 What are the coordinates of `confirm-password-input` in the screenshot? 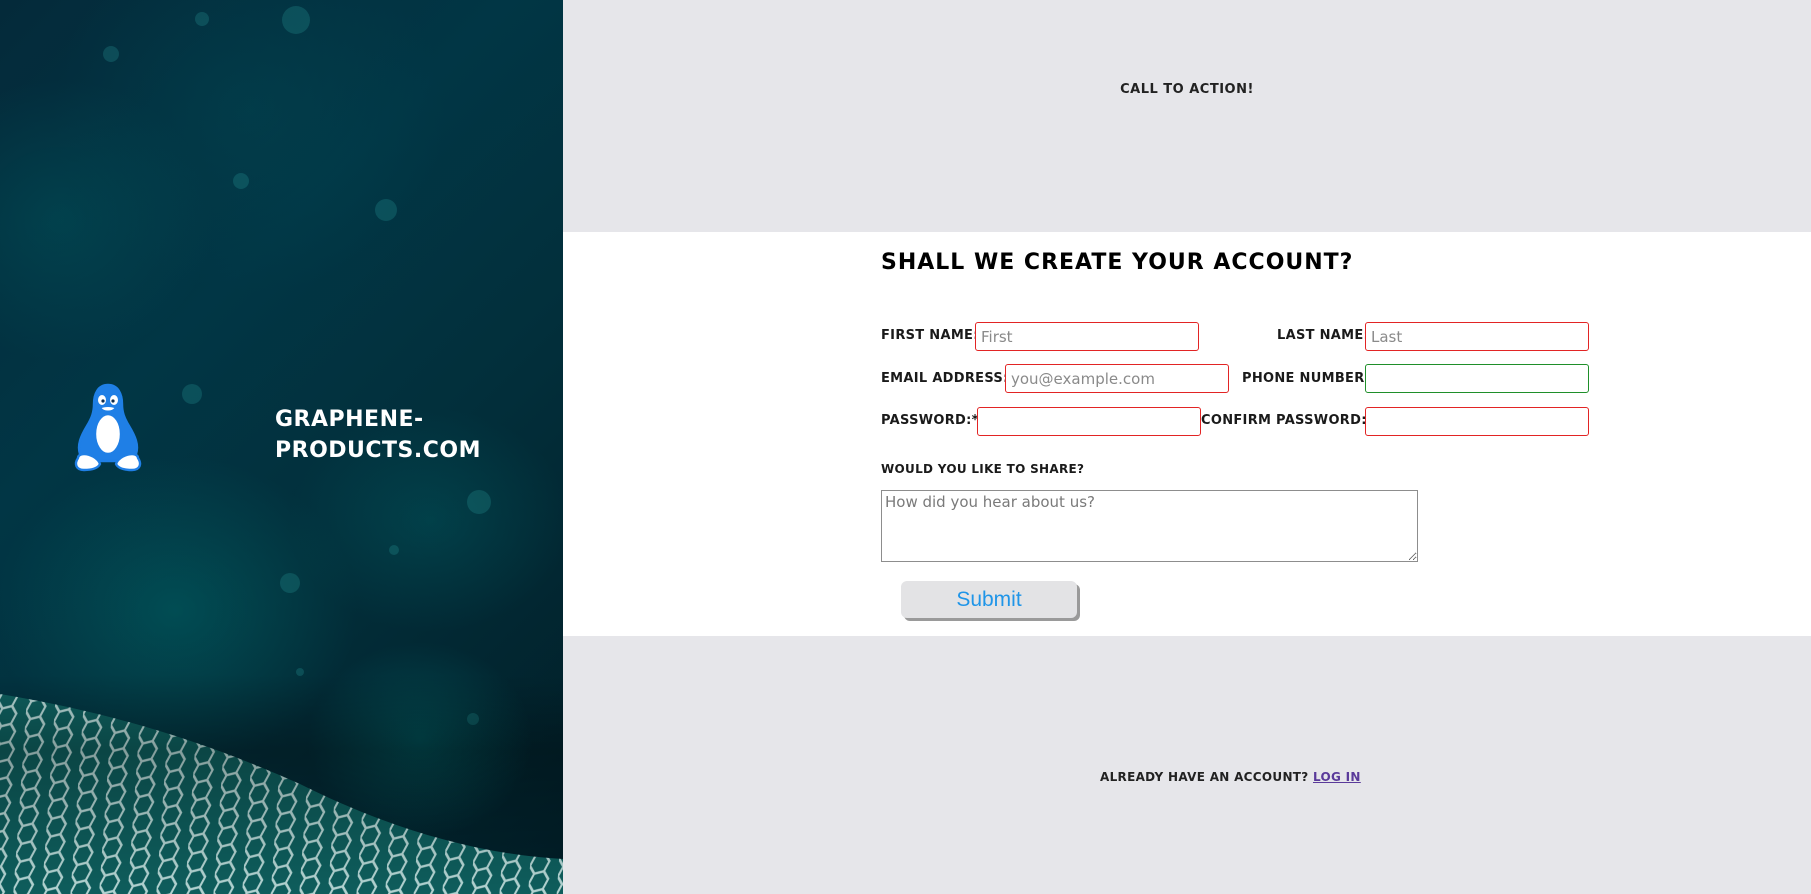 It's located at (1477, 421).